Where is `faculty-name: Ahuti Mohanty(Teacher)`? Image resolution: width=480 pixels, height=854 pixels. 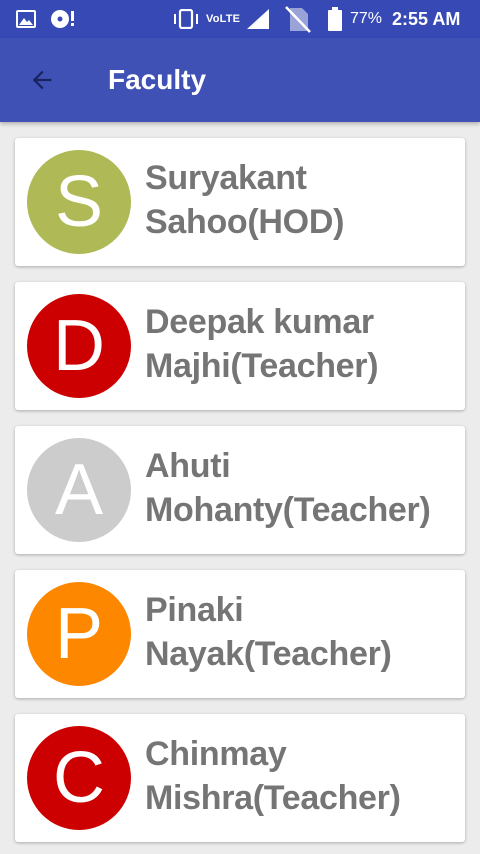 faculty-name: Ahuti Mohanty(Teacher) is located at coordinates (288, 488).